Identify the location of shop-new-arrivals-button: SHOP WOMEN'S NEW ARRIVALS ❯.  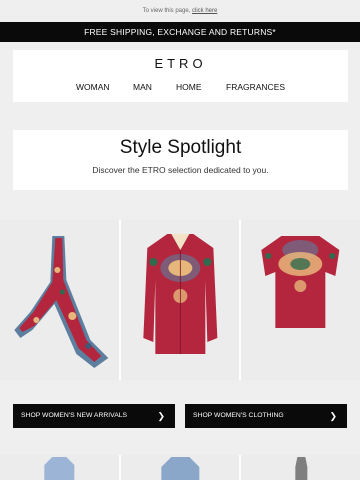
(94, 416).